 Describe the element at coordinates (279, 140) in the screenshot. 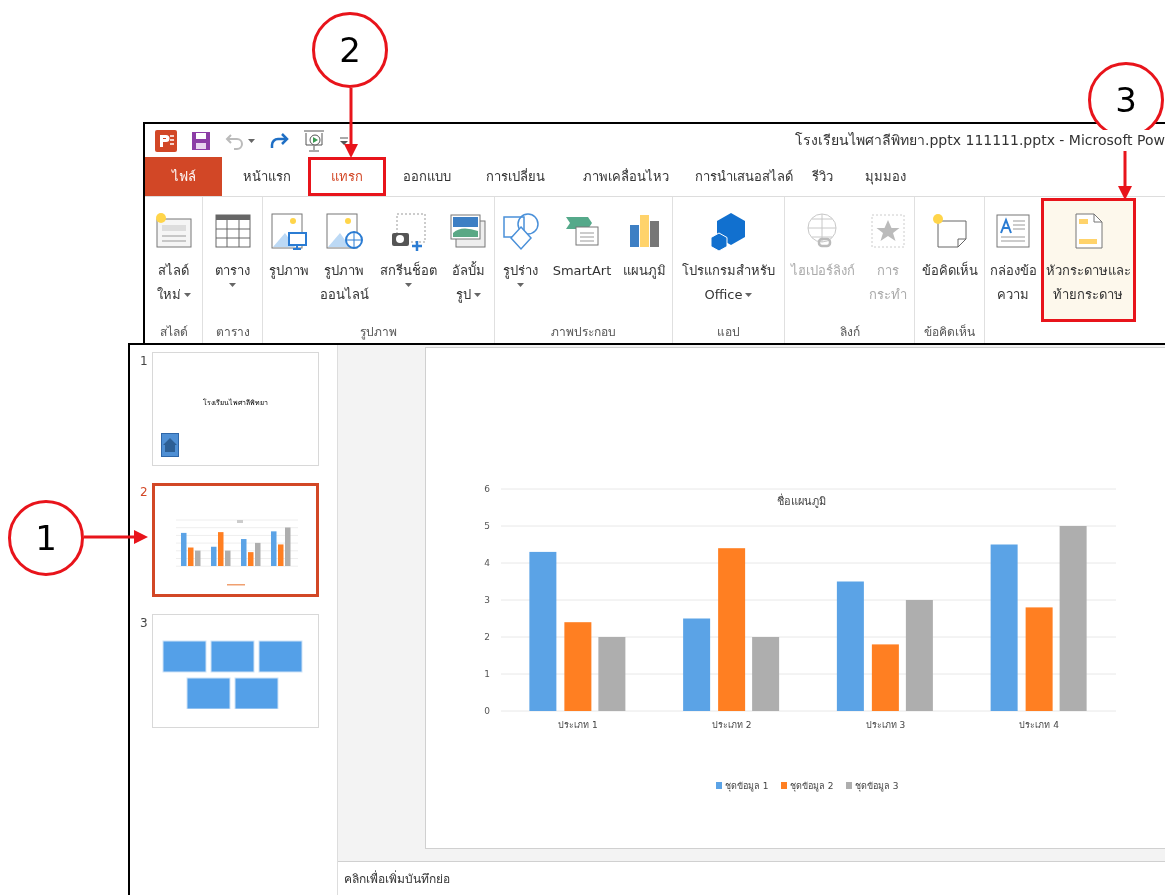

I see `redo-icon` at that location.